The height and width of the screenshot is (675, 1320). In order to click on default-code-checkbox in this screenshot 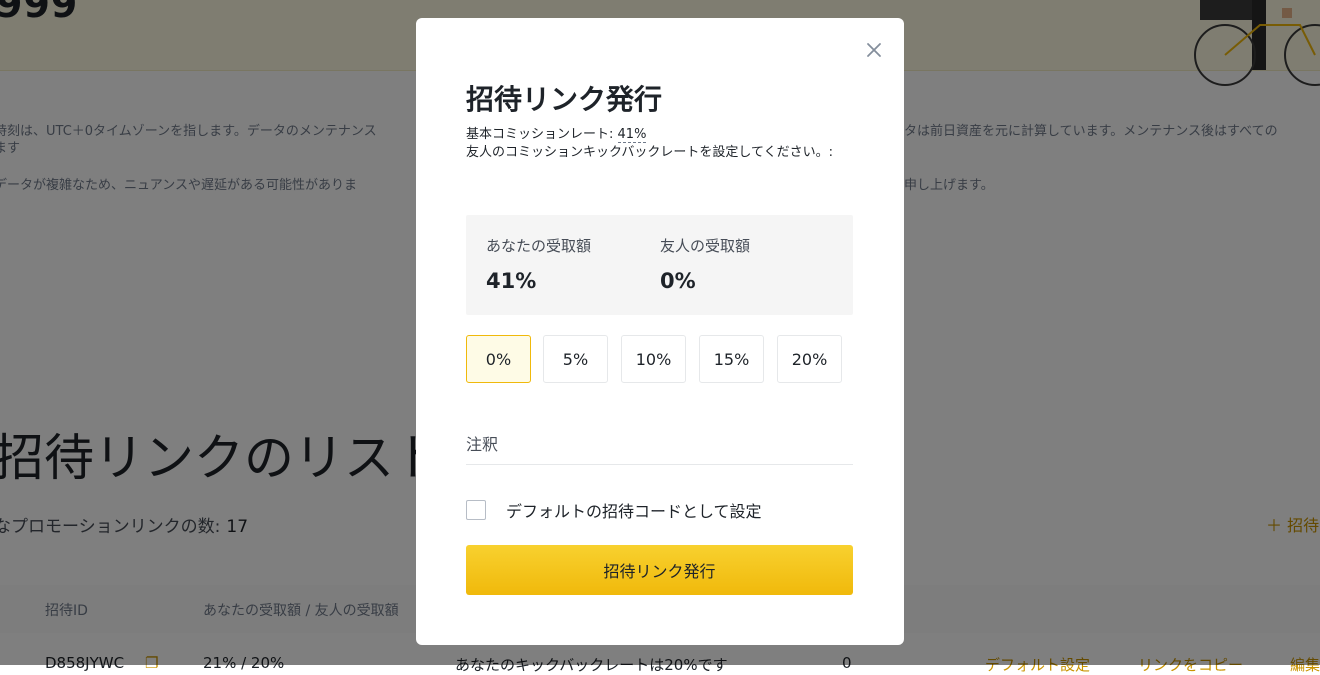, I will do `click(476, 510)`.